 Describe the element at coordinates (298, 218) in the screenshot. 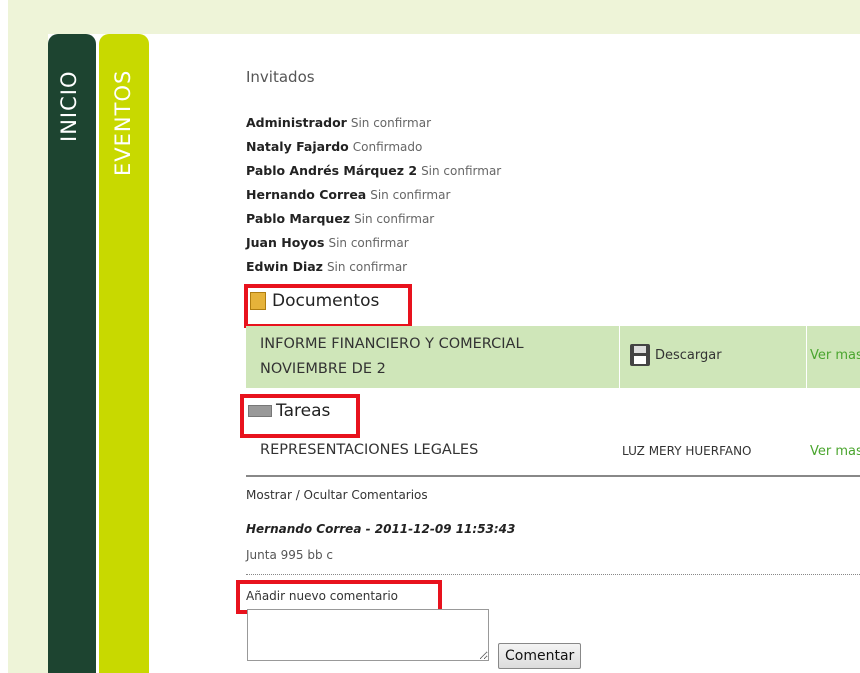

I see `guest-name: Pablo Marquez` at that location.